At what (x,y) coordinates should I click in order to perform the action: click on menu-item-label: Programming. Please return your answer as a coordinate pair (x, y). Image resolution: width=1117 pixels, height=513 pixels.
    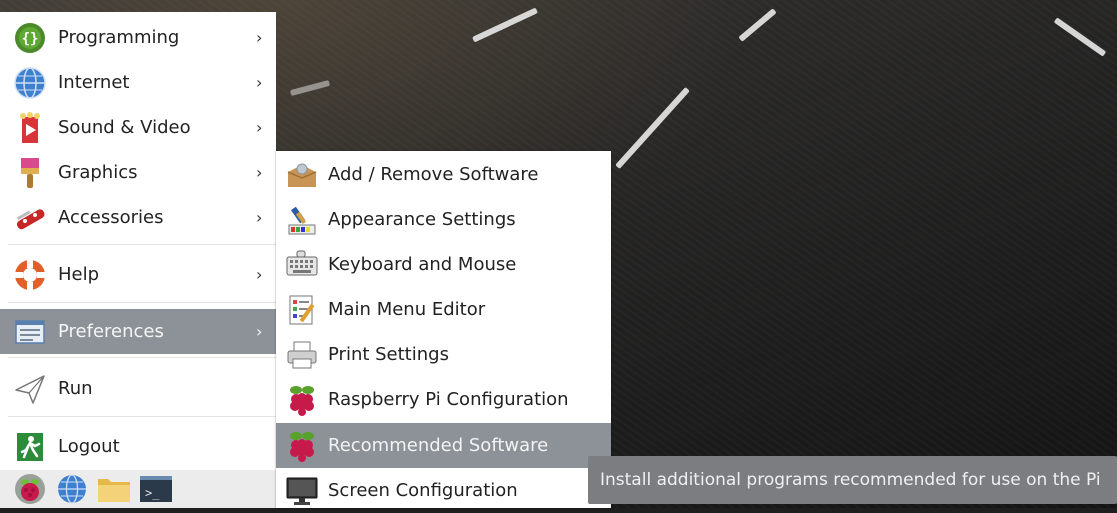
    Looking at the image, I should click on (119, 37).